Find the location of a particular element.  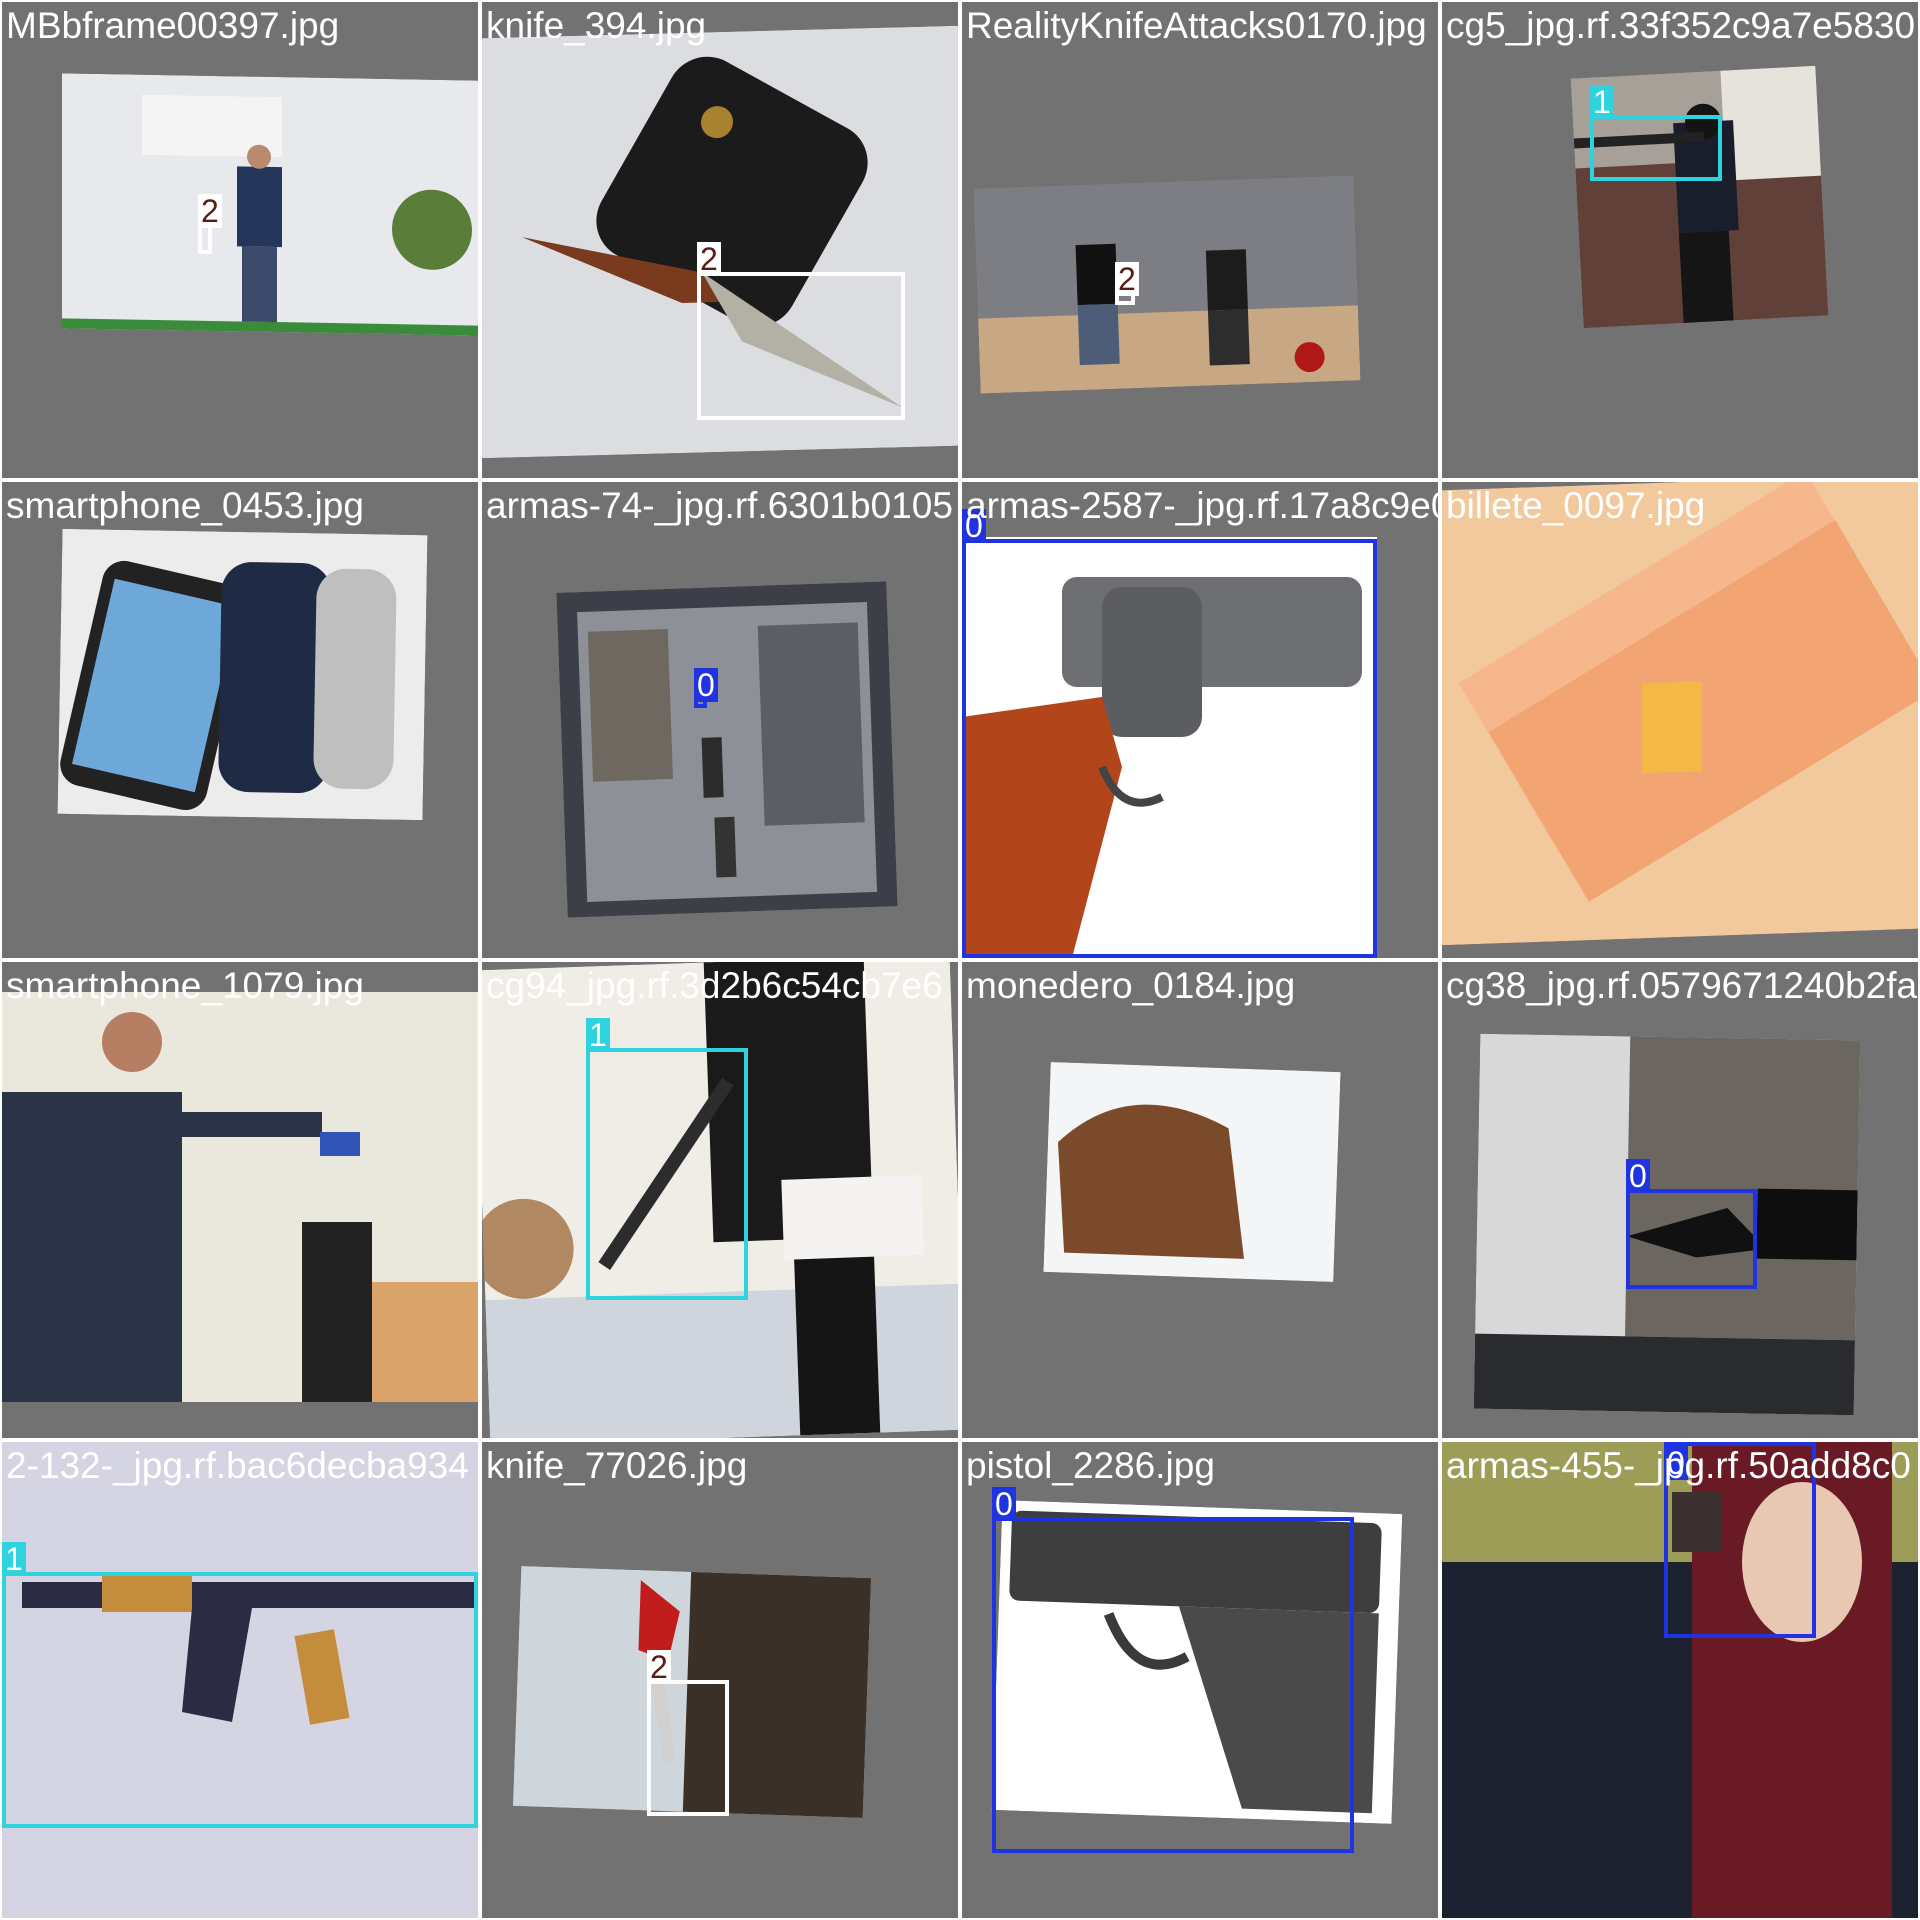

tile-filename: knife_394.jpg is located at coordinates (596, 25).